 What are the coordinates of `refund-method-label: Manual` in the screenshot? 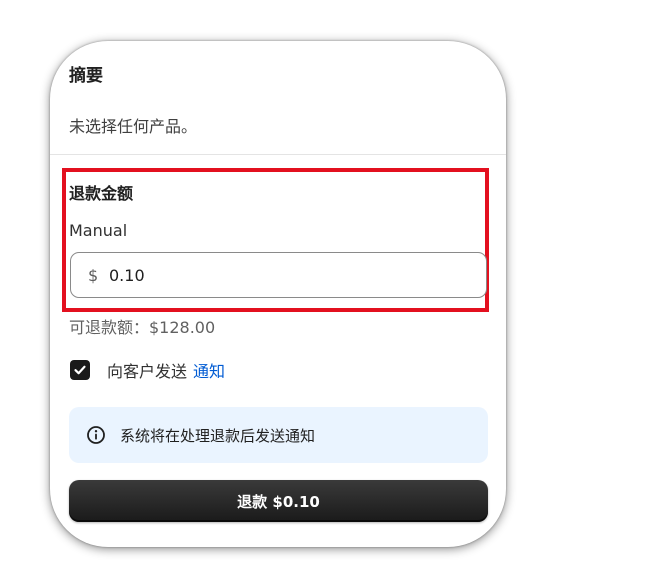 It's located at (98, 230).